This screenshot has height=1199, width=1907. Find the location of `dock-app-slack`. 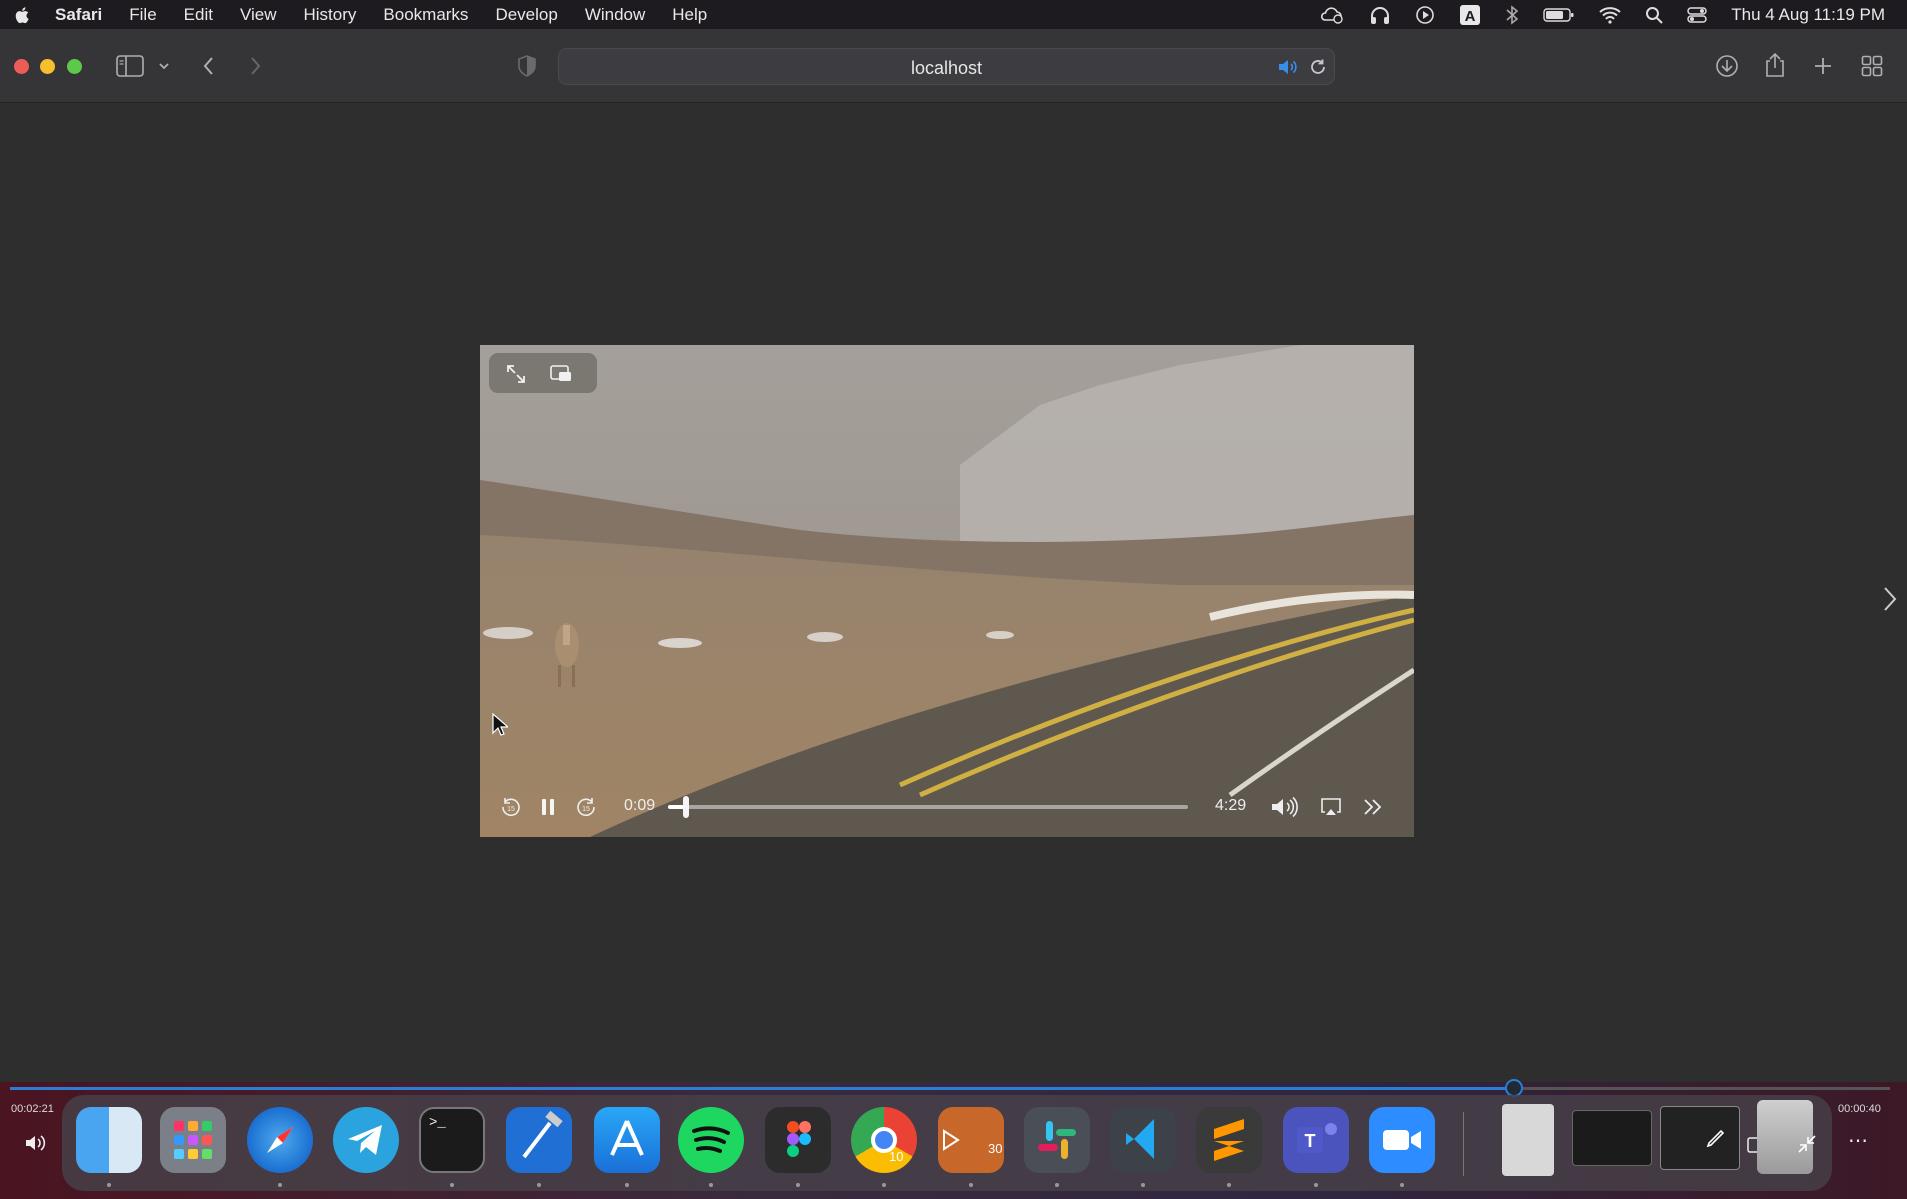

dock-app-slack is located at coordinates (1057, 1140).